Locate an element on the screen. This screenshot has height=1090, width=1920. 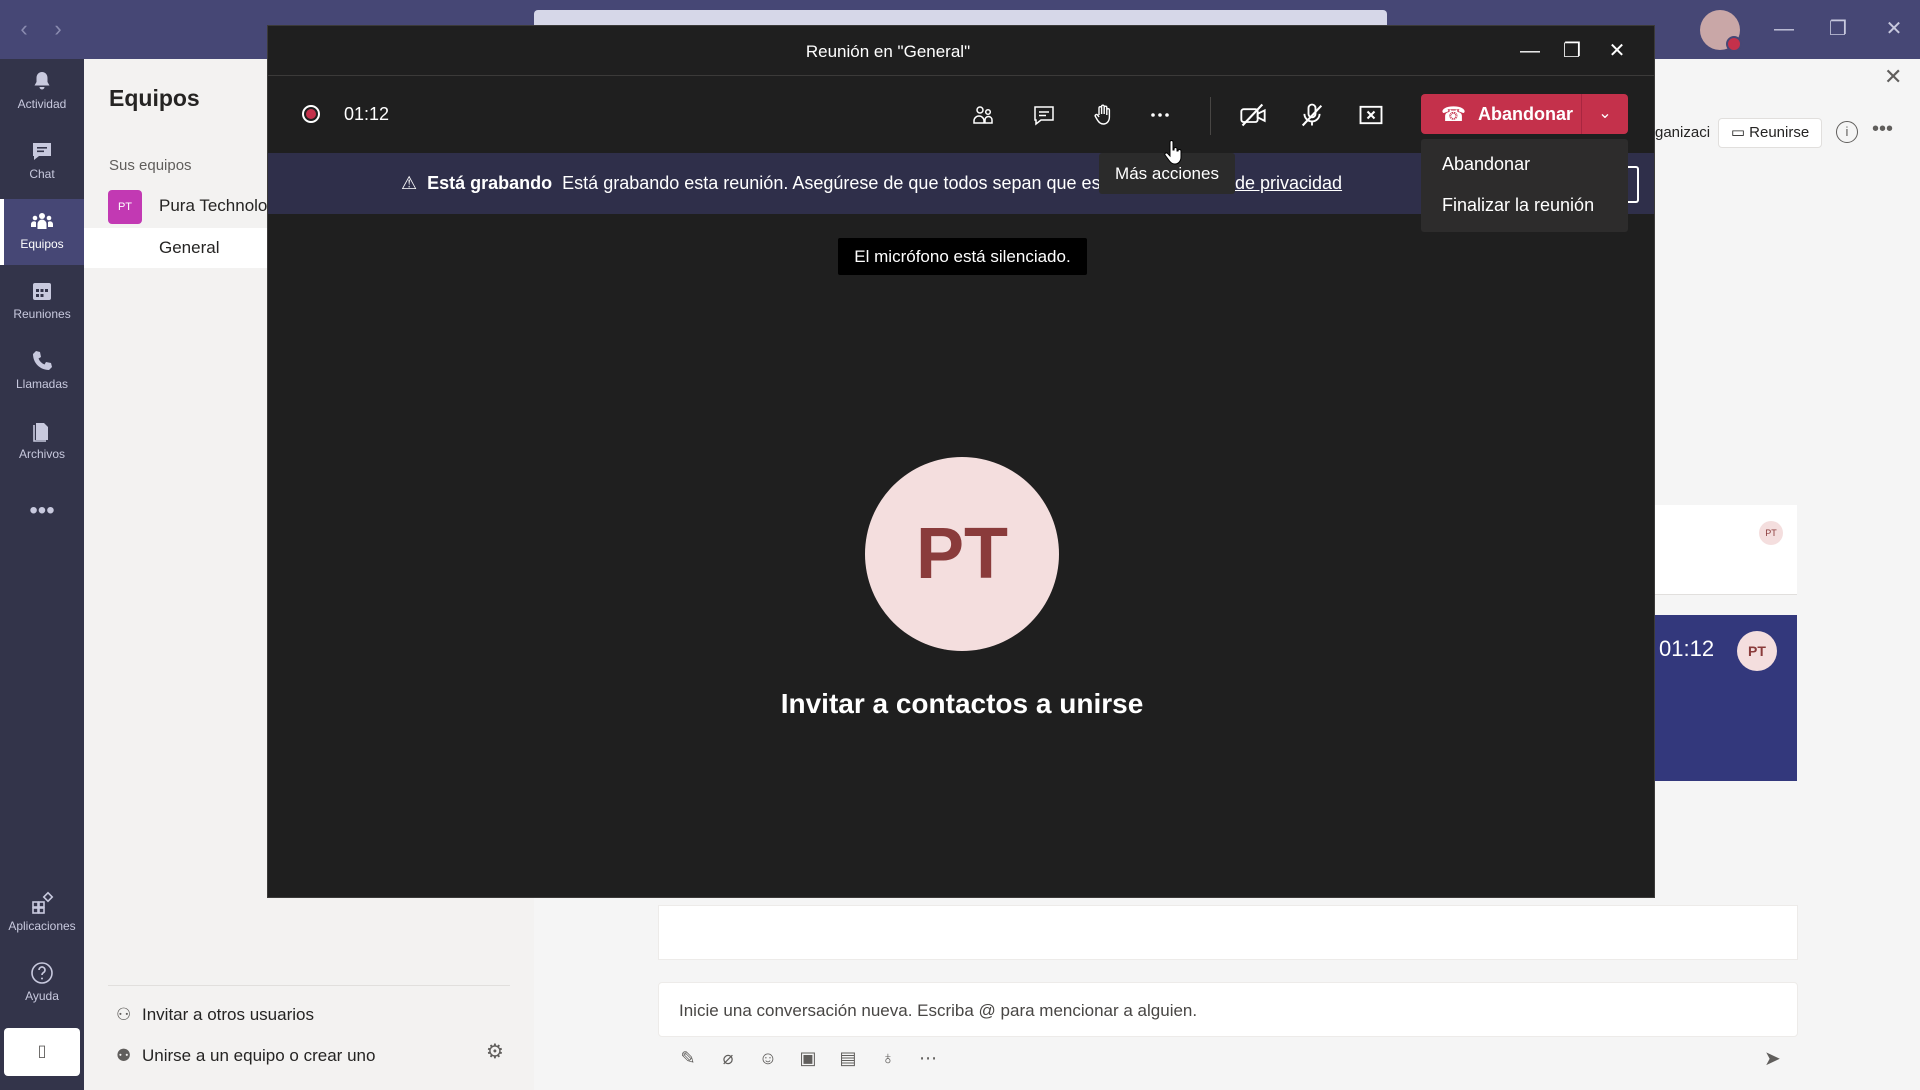
rail-label: Chat is located at coordinates (42, 174).